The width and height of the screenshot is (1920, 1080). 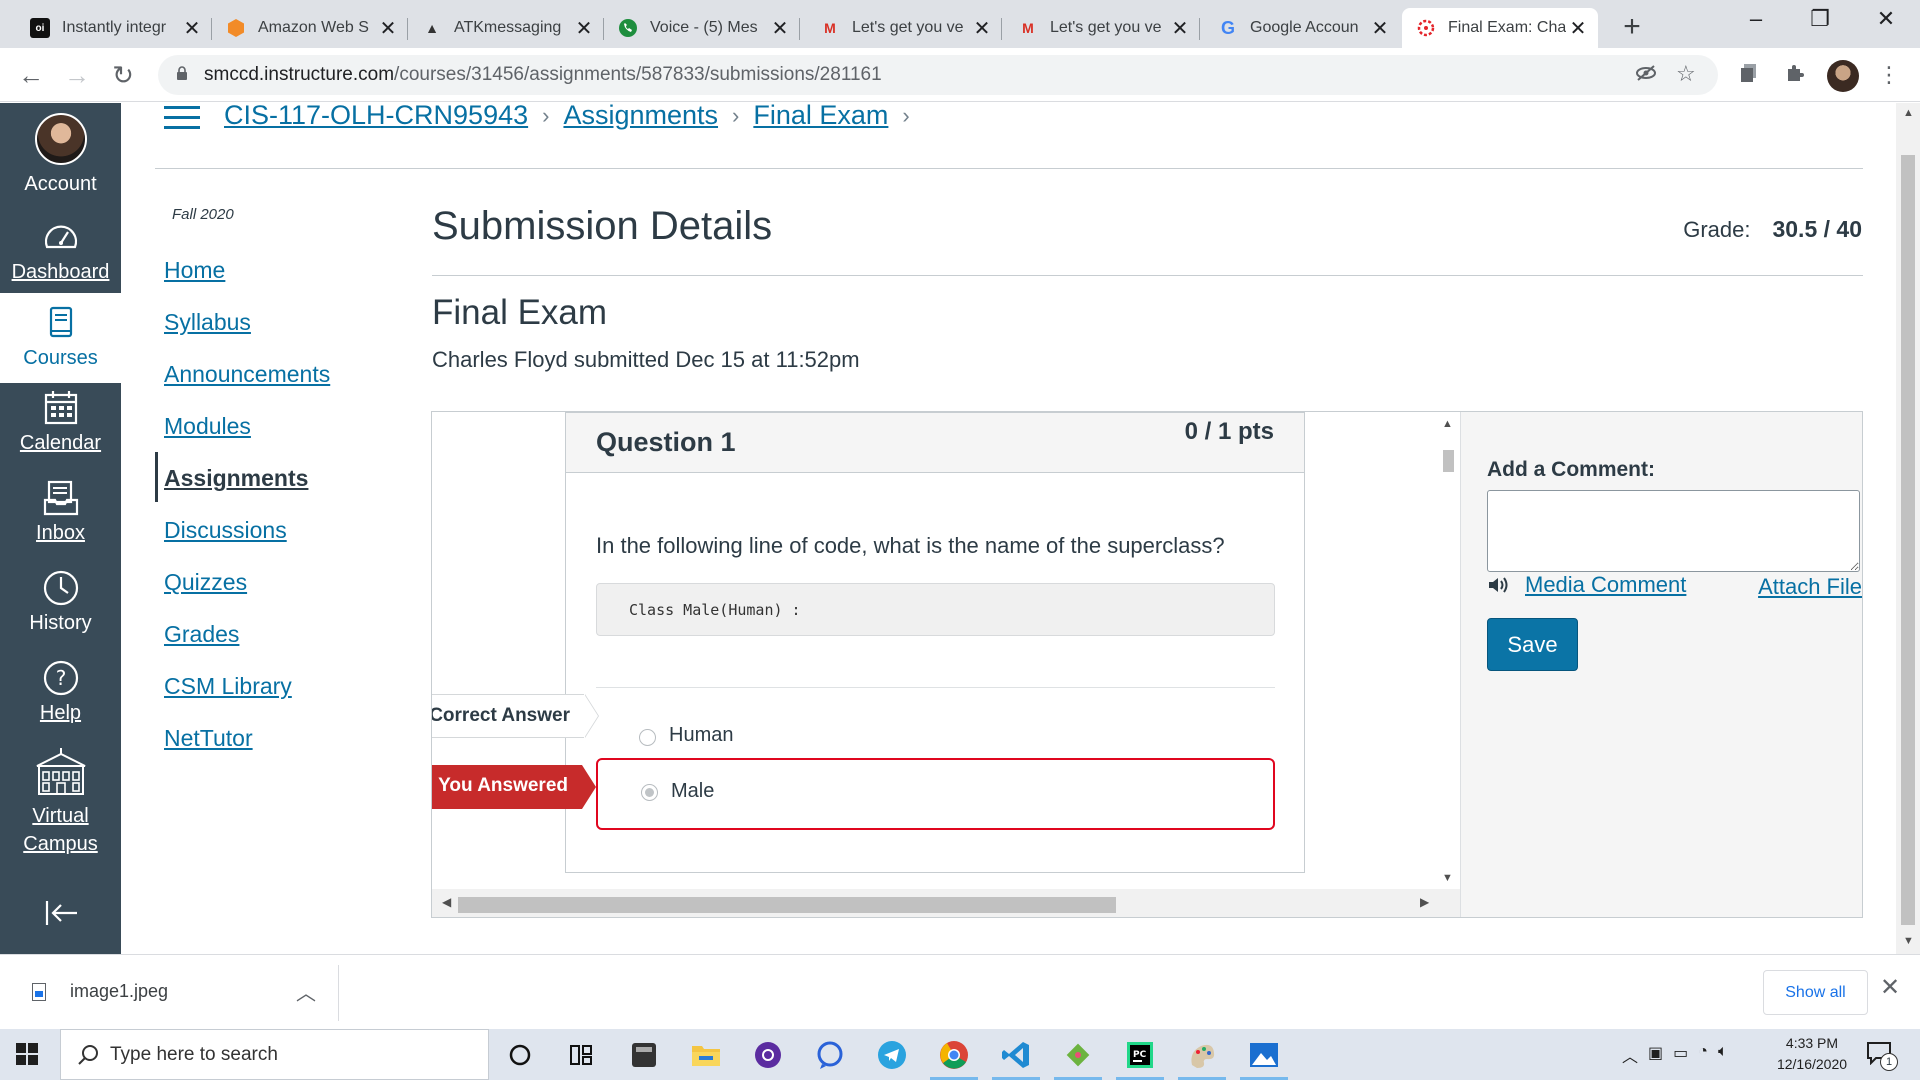 What do you see at coordinates (208, 738) in the screenshot?
I see `course-nav-nettutor: NetTutor` at bounding box center [208, 738].